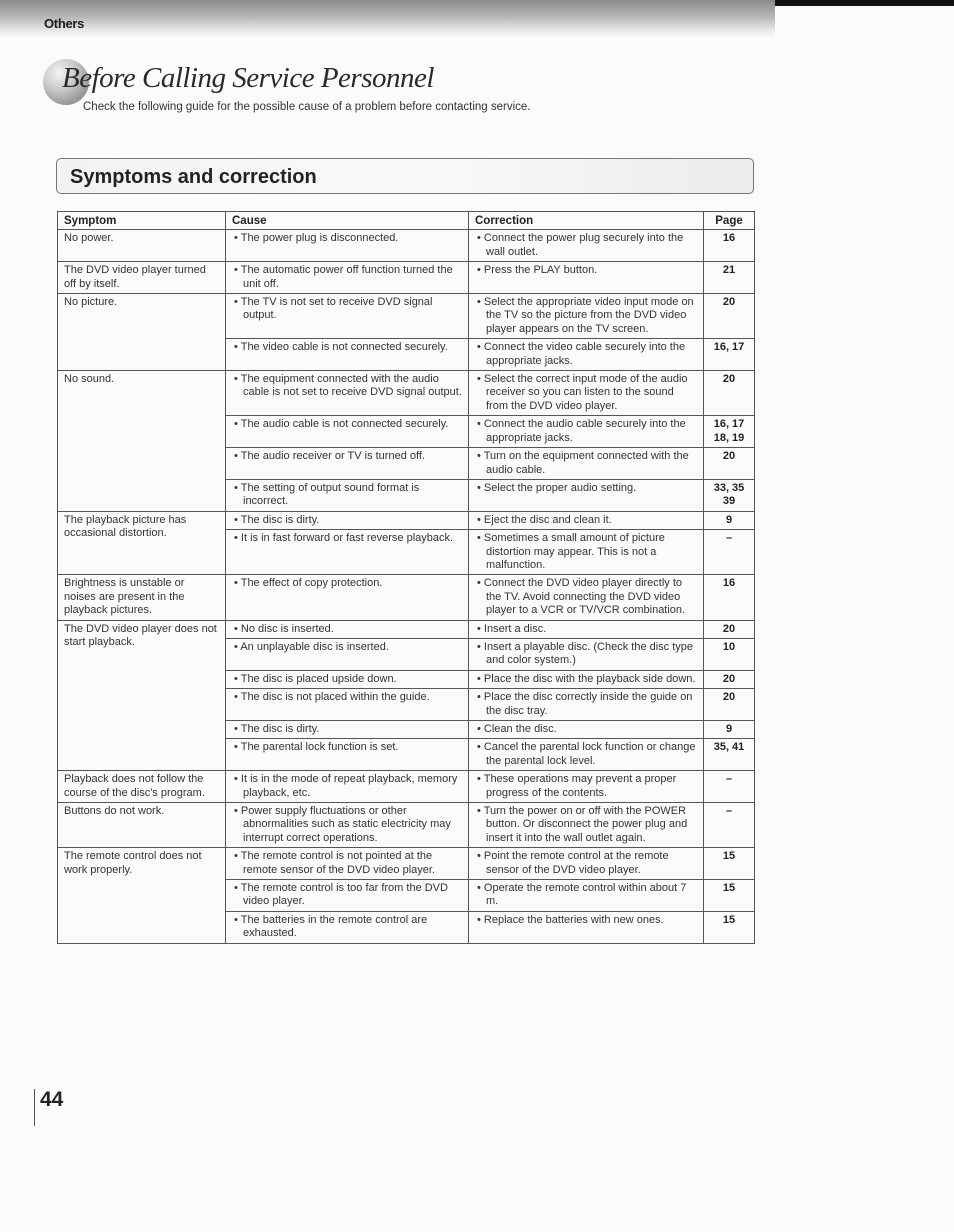 This screenshot has height=1232, width=954. I want to click on header-band, so click(387, 19).